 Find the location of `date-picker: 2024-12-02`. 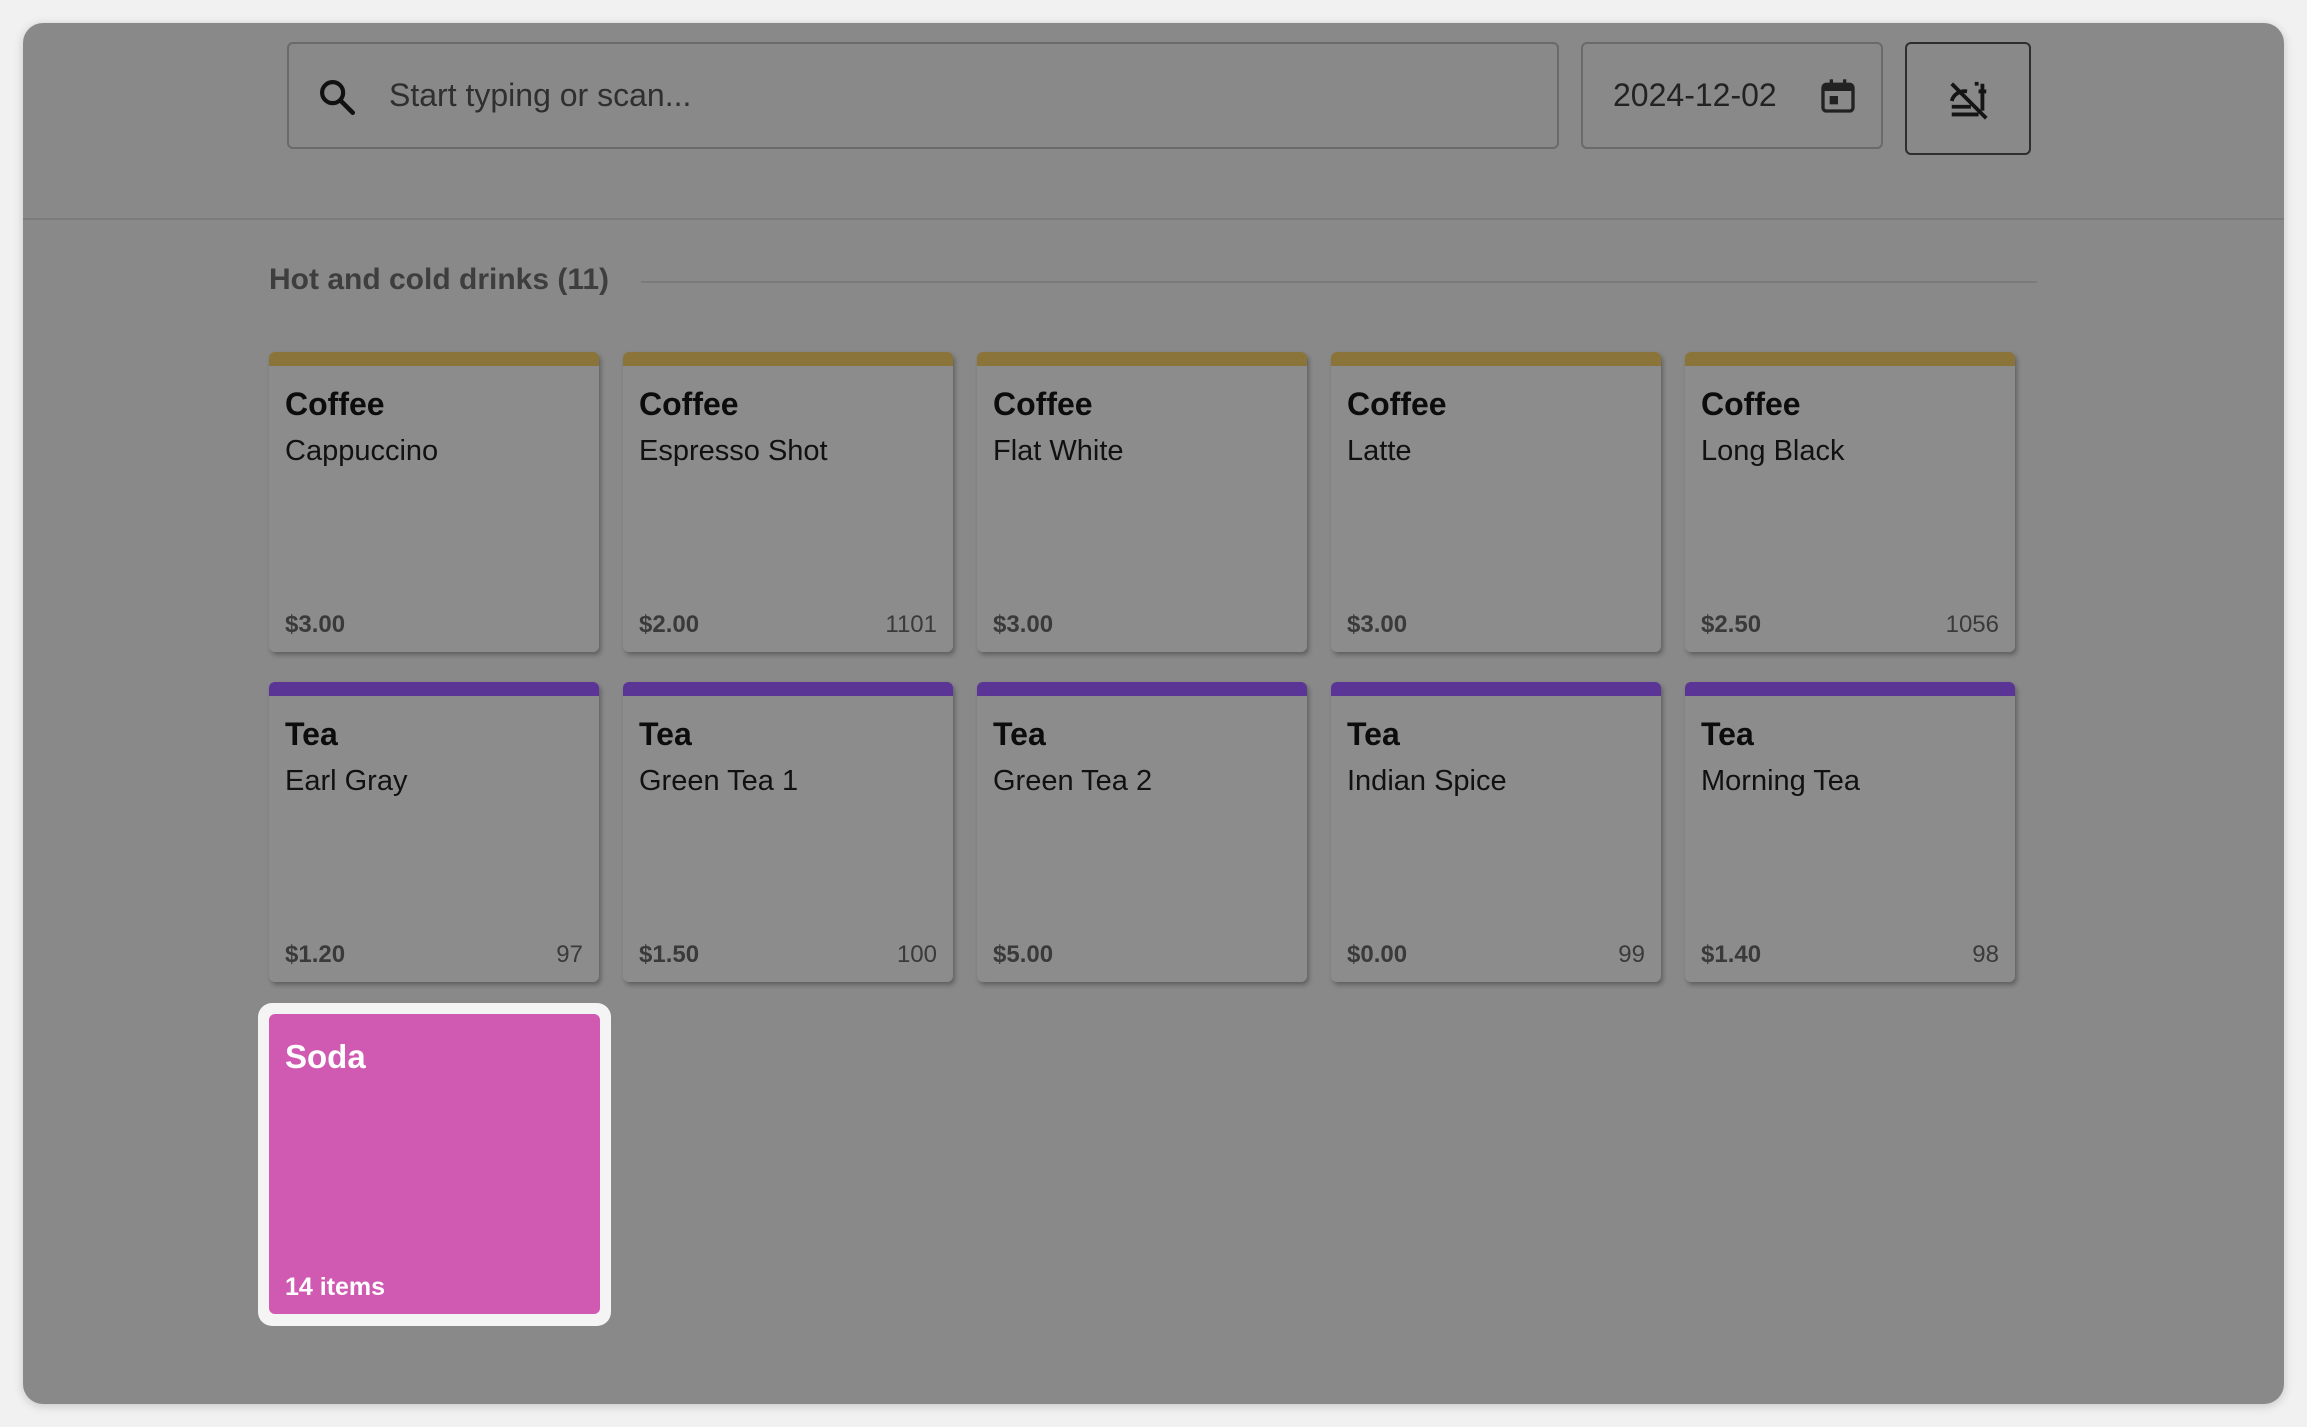

date-picker: 2024-12-02 is located at coordinates (1732, 95).